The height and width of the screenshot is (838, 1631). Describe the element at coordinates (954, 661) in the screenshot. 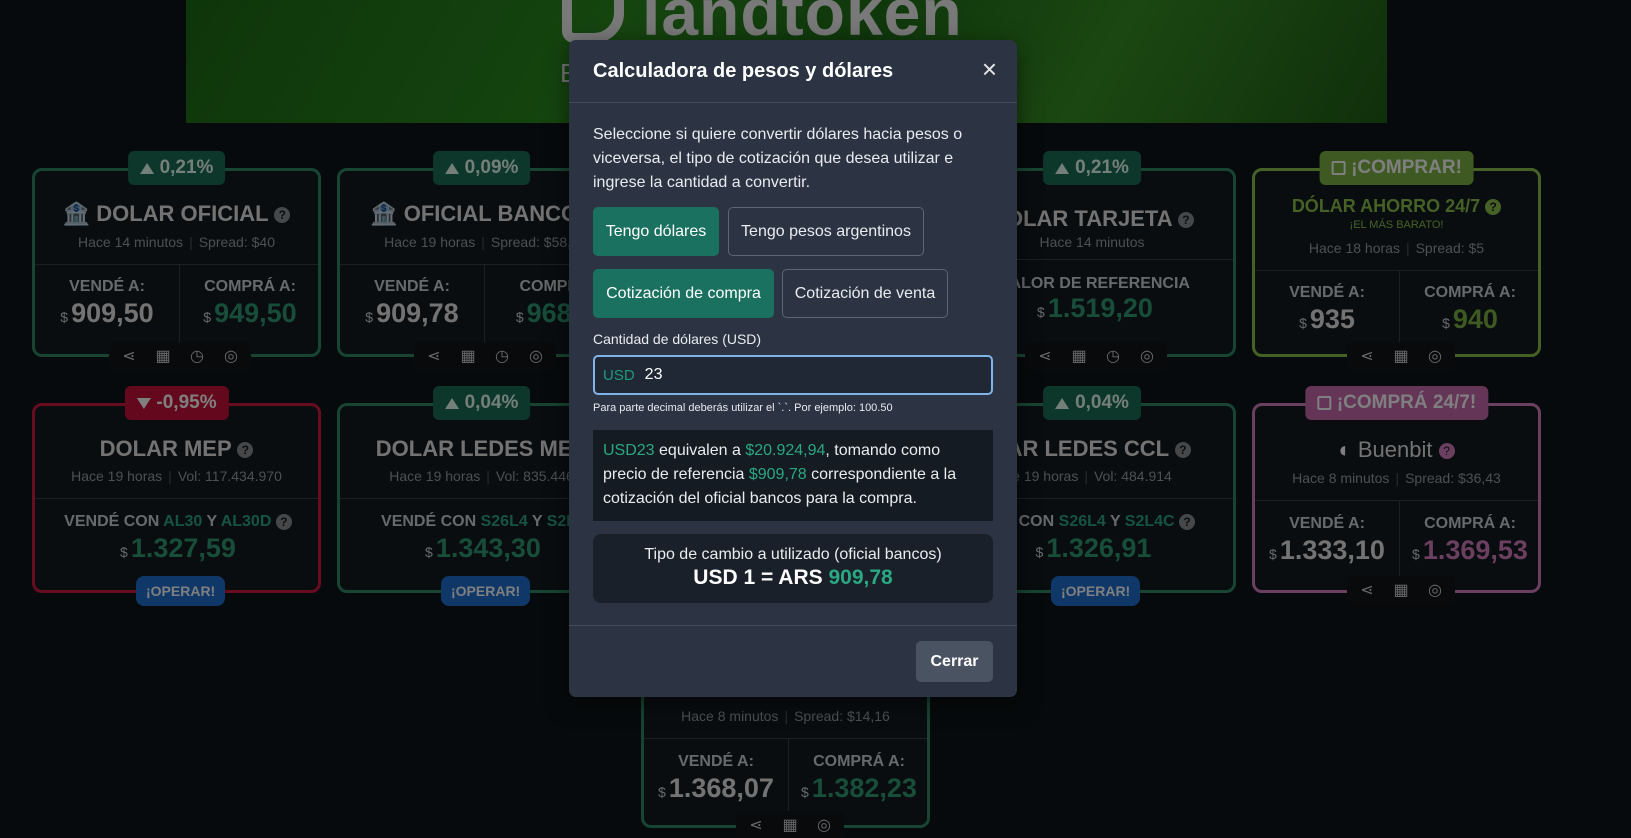

I see `close-button: Cerrar` at that location.